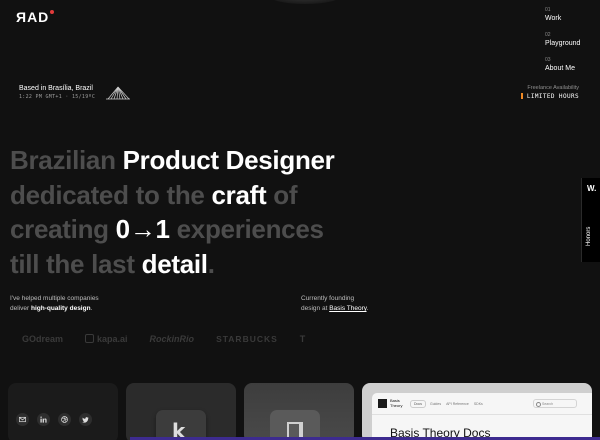  I want to click on local-time: 1:22 PM GMT+1 · 15/19ºC, so click(57, 97).